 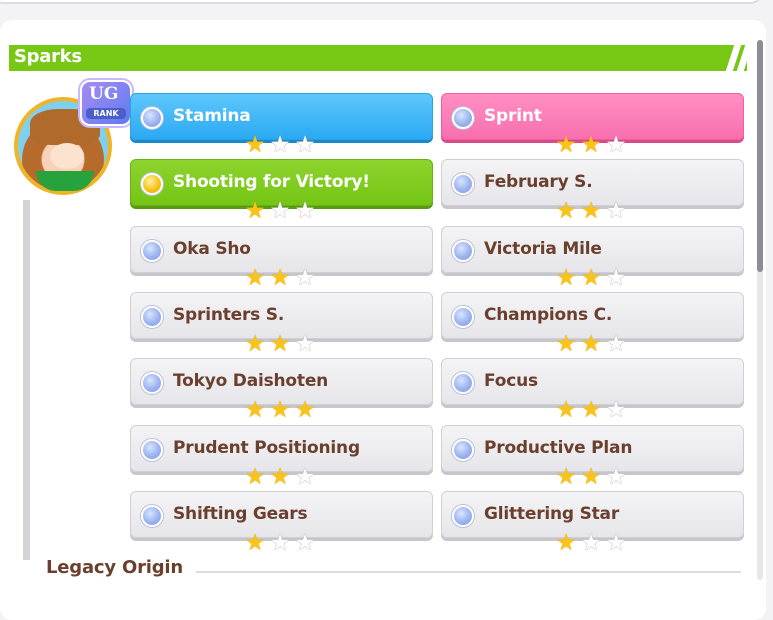 I want to click on avatar-face, so click(x=67, y=156).